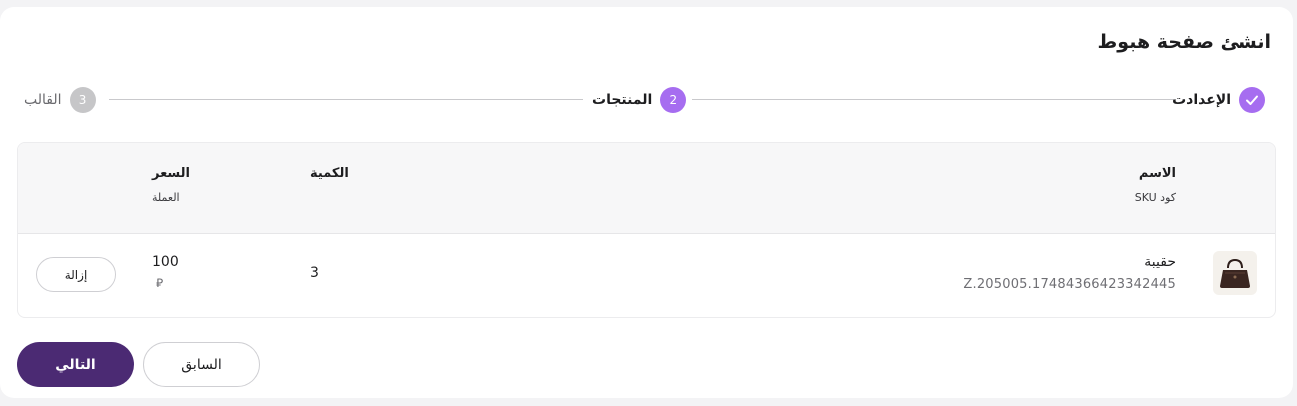  I want to click on step-label: القالب, so click(43, 100).